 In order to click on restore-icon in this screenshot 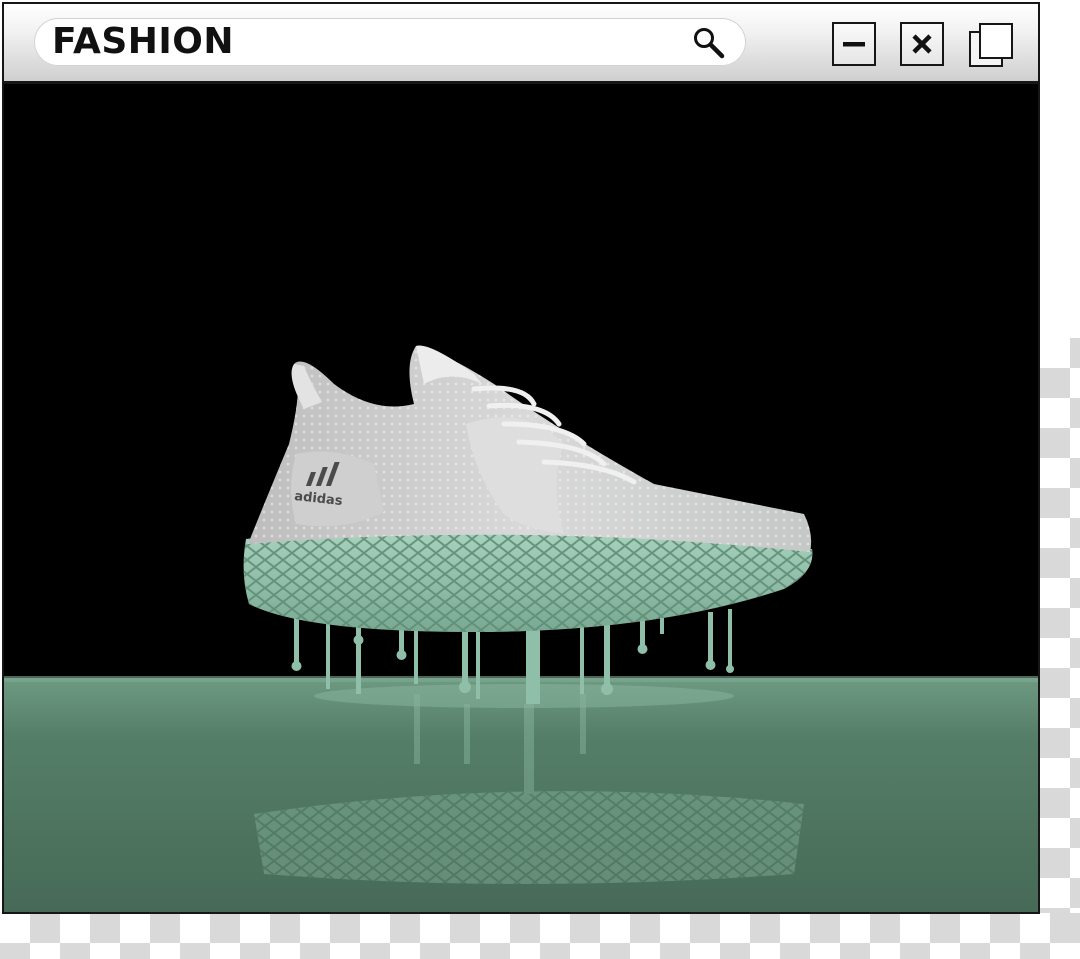, I will do `click(991, 45)`.